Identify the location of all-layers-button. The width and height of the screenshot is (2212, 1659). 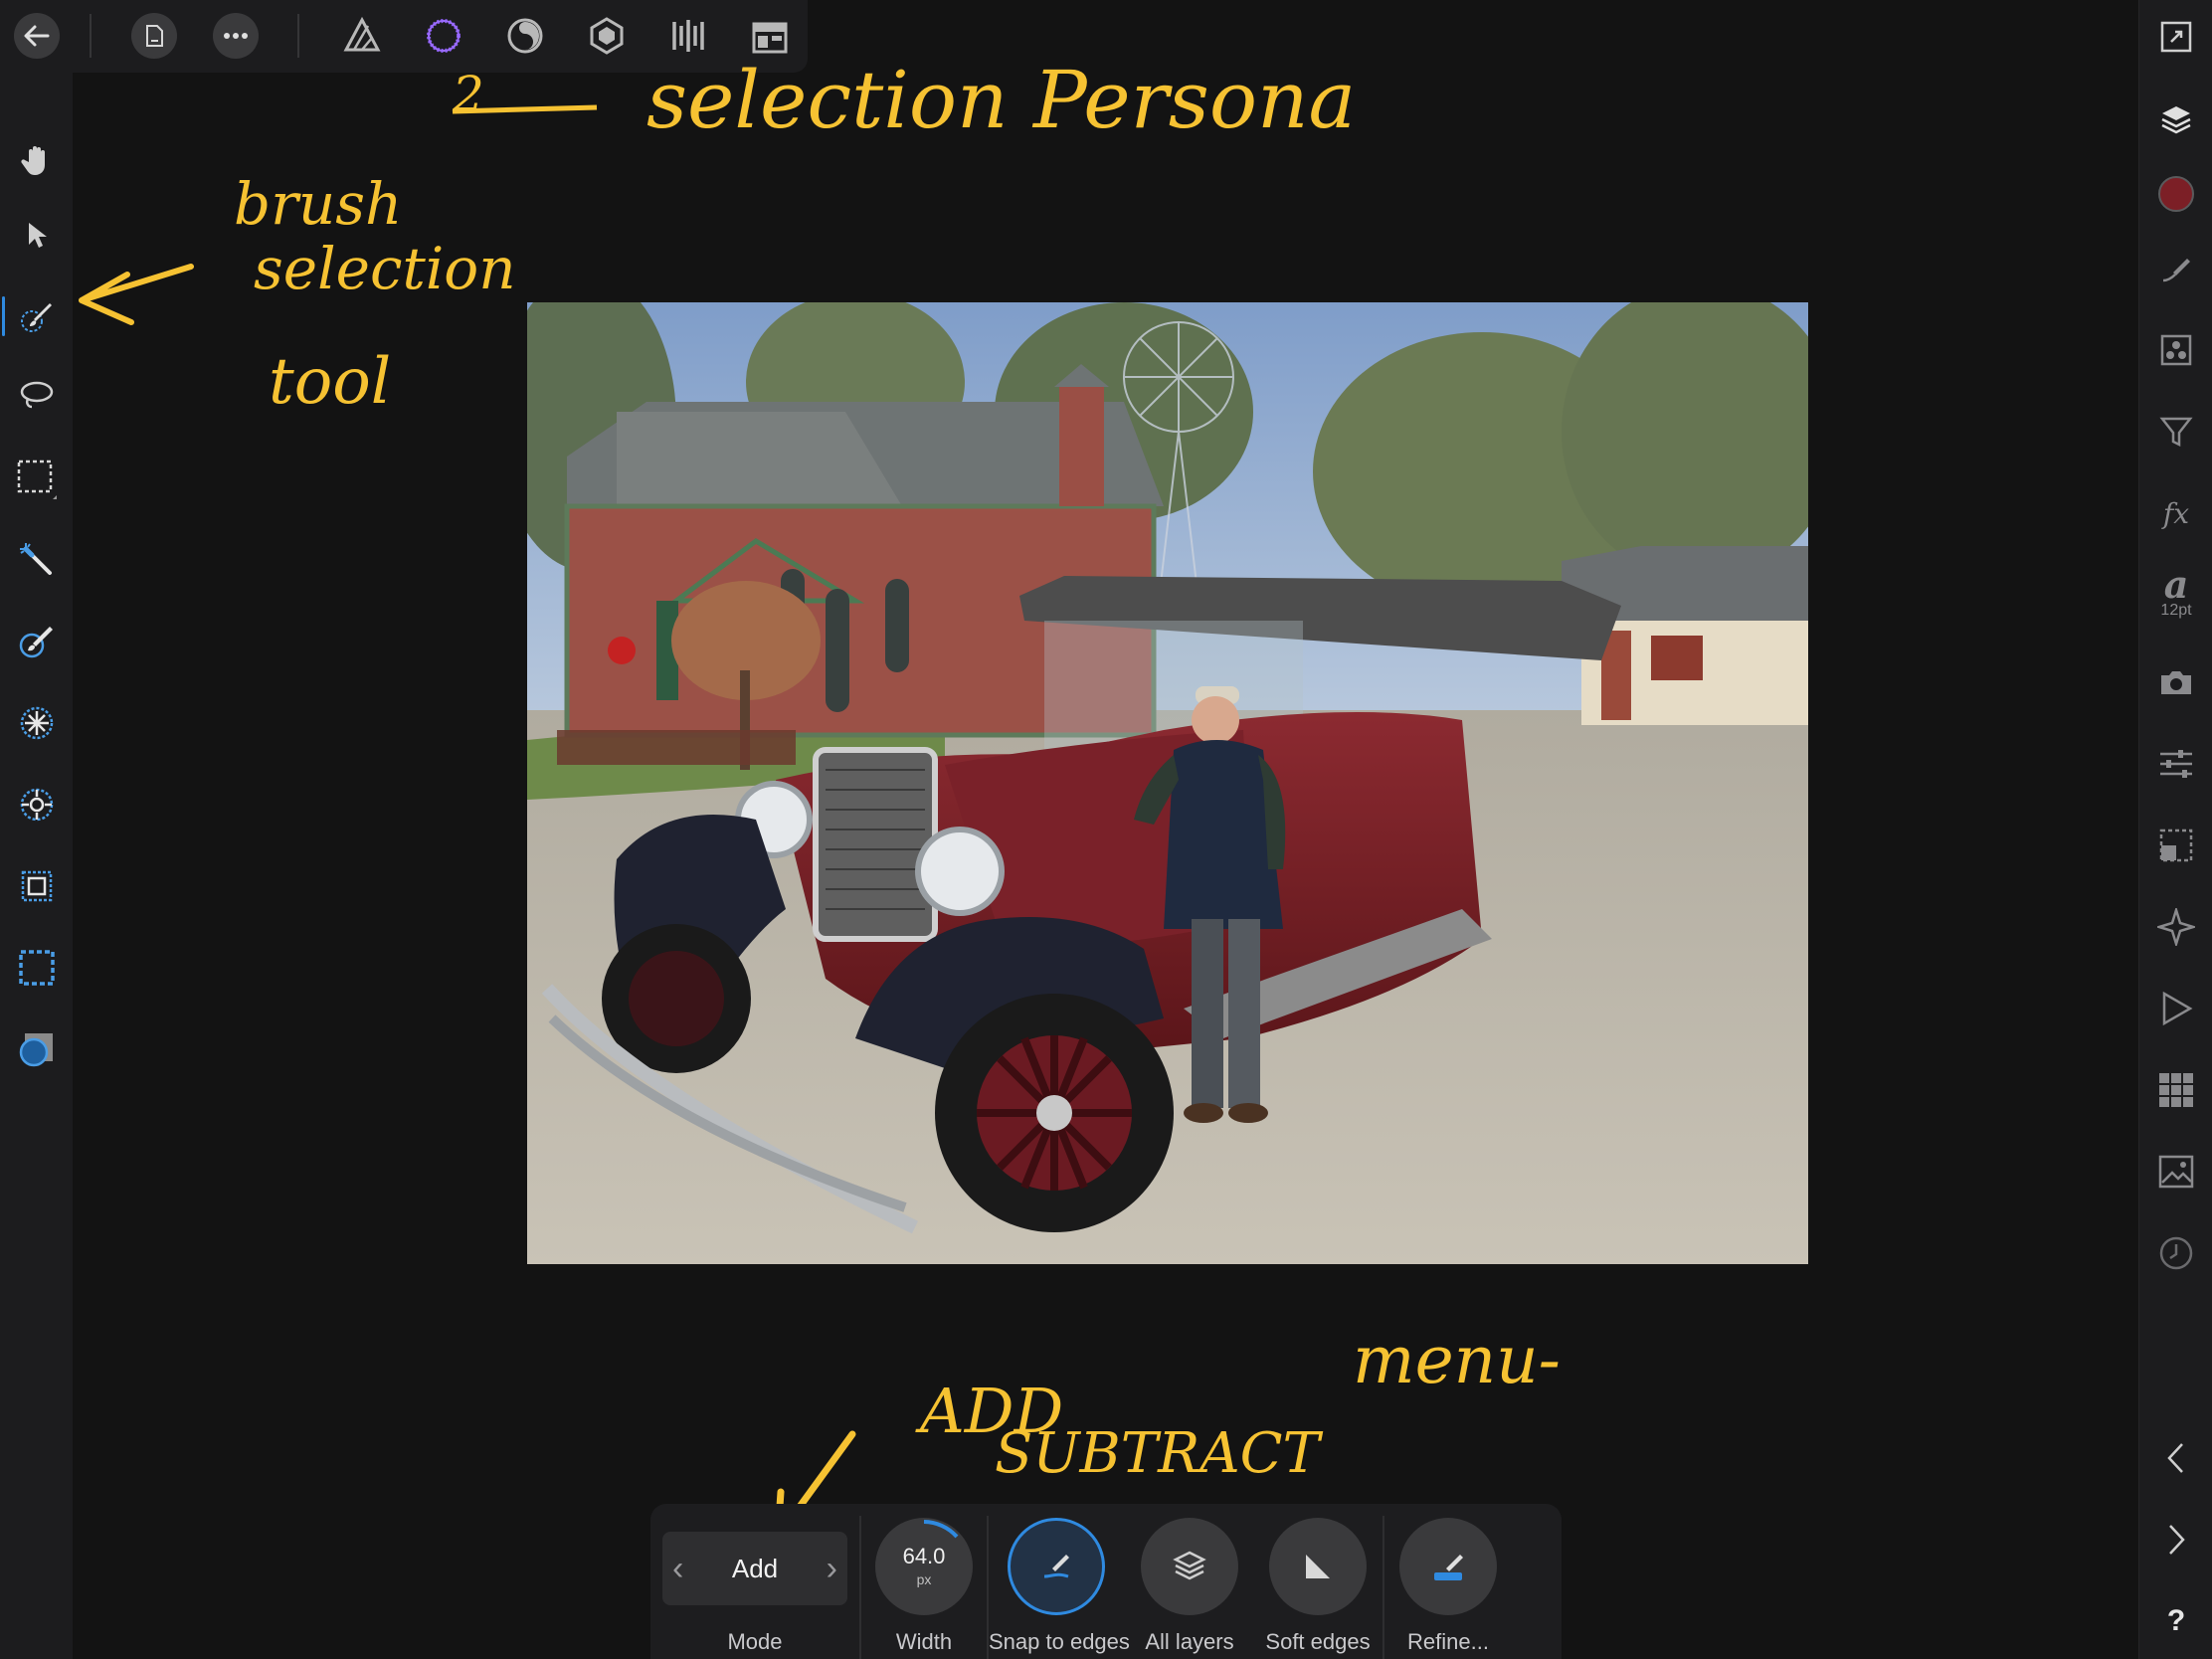
(1189, 1566).